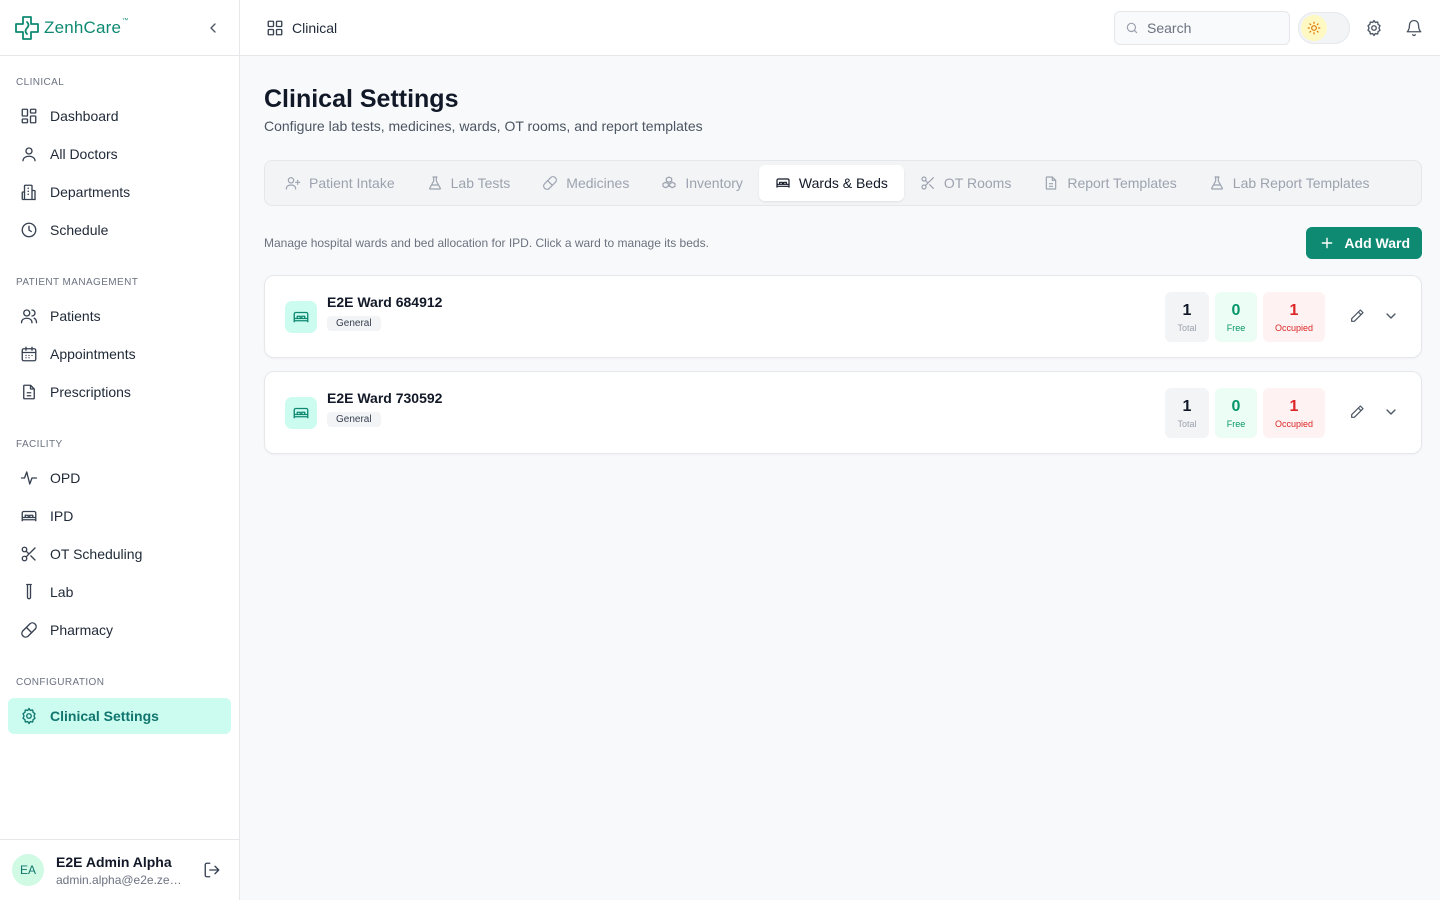  What do you see at coordinates (93, 354) in the screenshot?
I see `sidebar-item-label: Appointments` at bounding box center [93, 354].